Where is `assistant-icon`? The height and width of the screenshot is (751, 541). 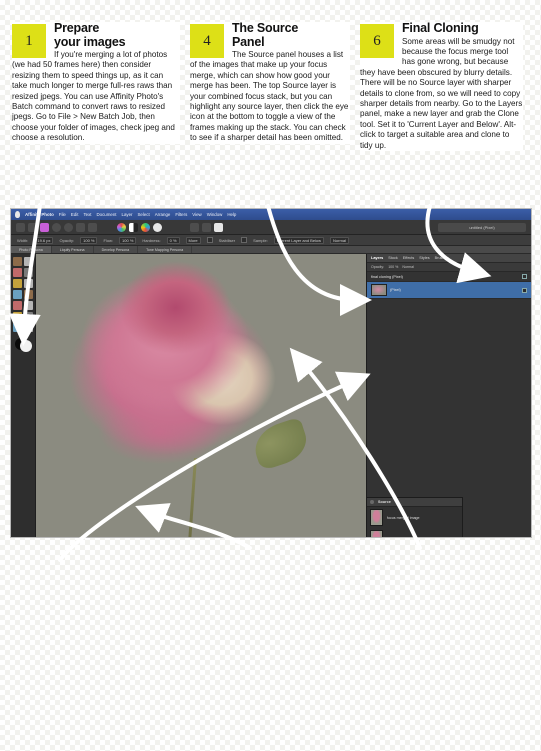 assistant-icon is located at coordinates (44, 227).